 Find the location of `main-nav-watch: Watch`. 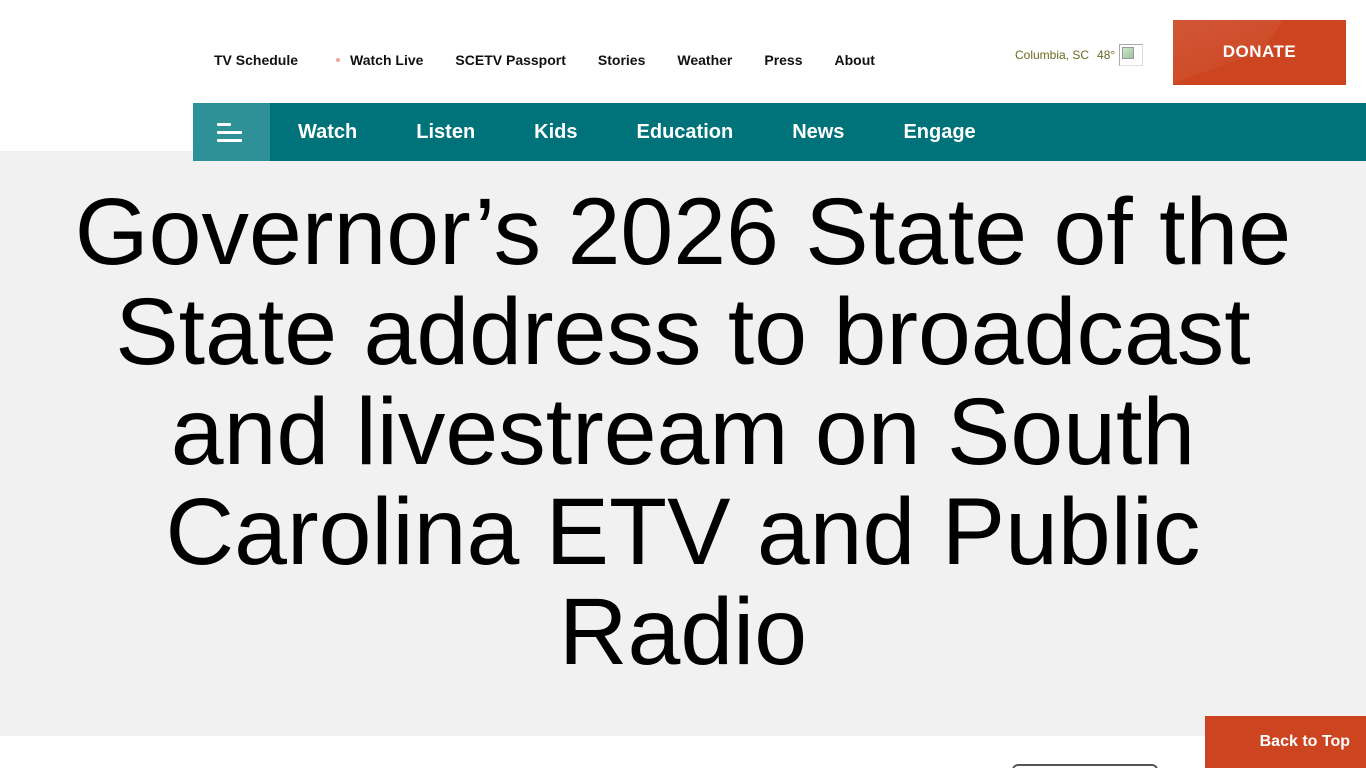

main-nav-watch: Watch is located at coordinates (327, 132).